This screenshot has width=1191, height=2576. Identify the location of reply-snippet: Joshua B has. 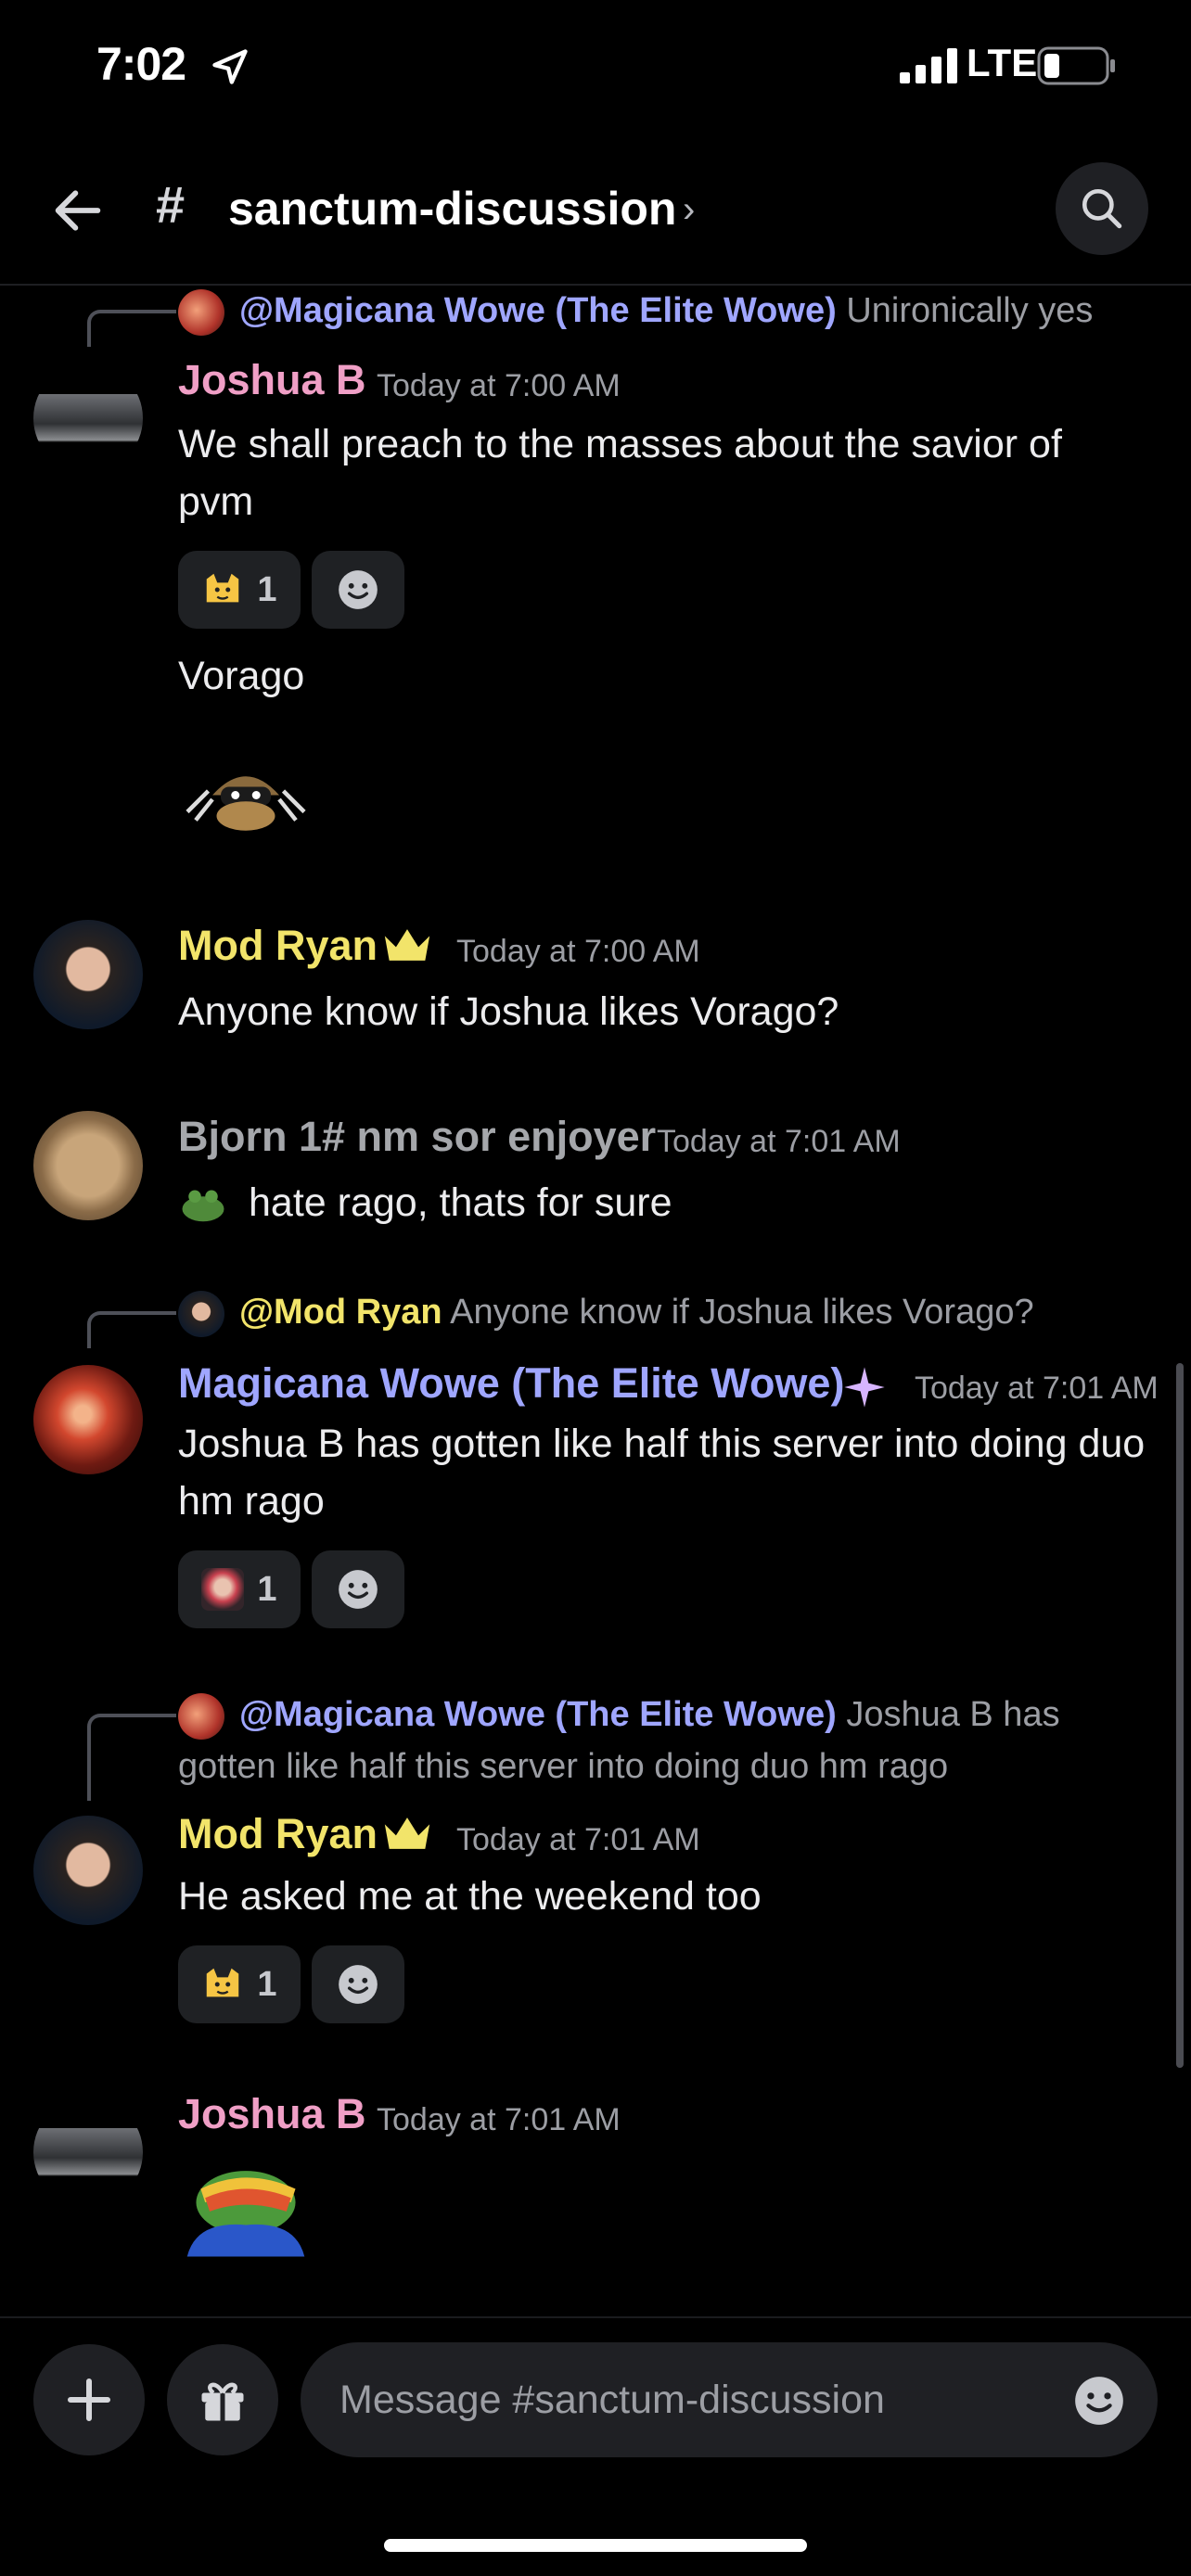
(953, 1714).